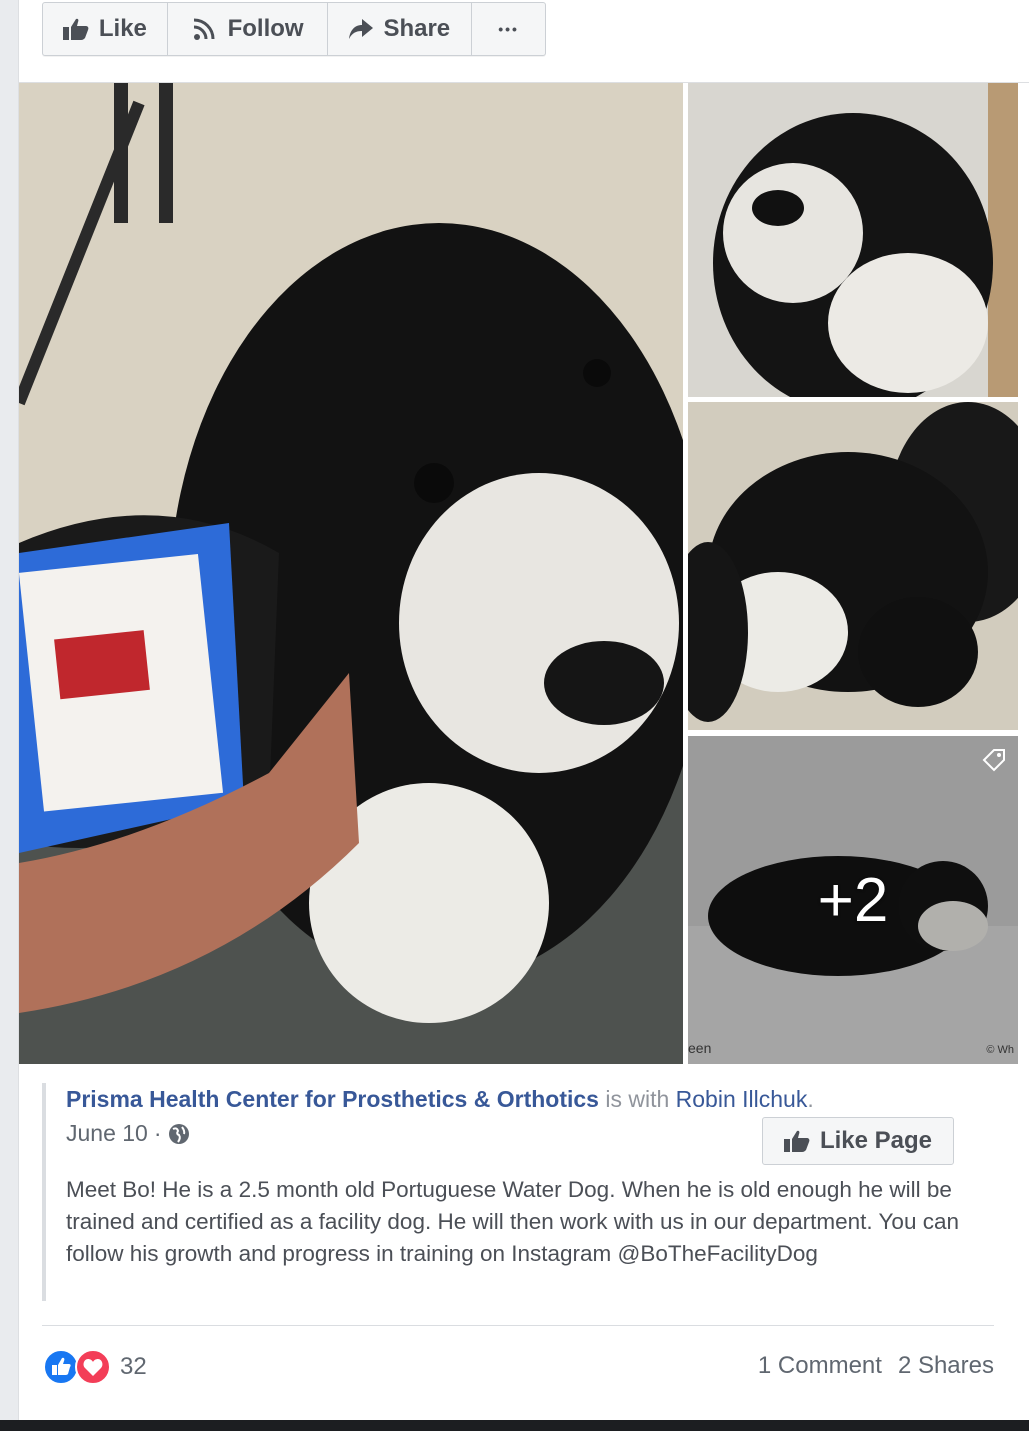  Describe the element at coordinates (133, 1366) in the screenshot. I see `reaction-count: 32` at that location.